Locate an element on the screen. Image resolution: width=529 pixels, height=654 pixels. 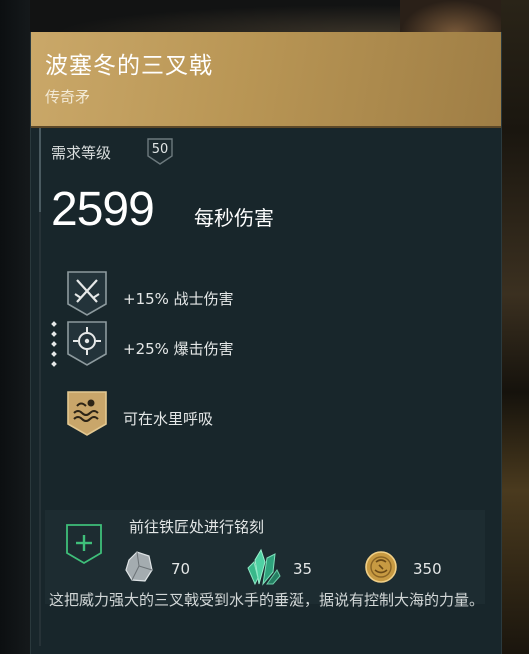
background-left is located at coordinates (15, 327).